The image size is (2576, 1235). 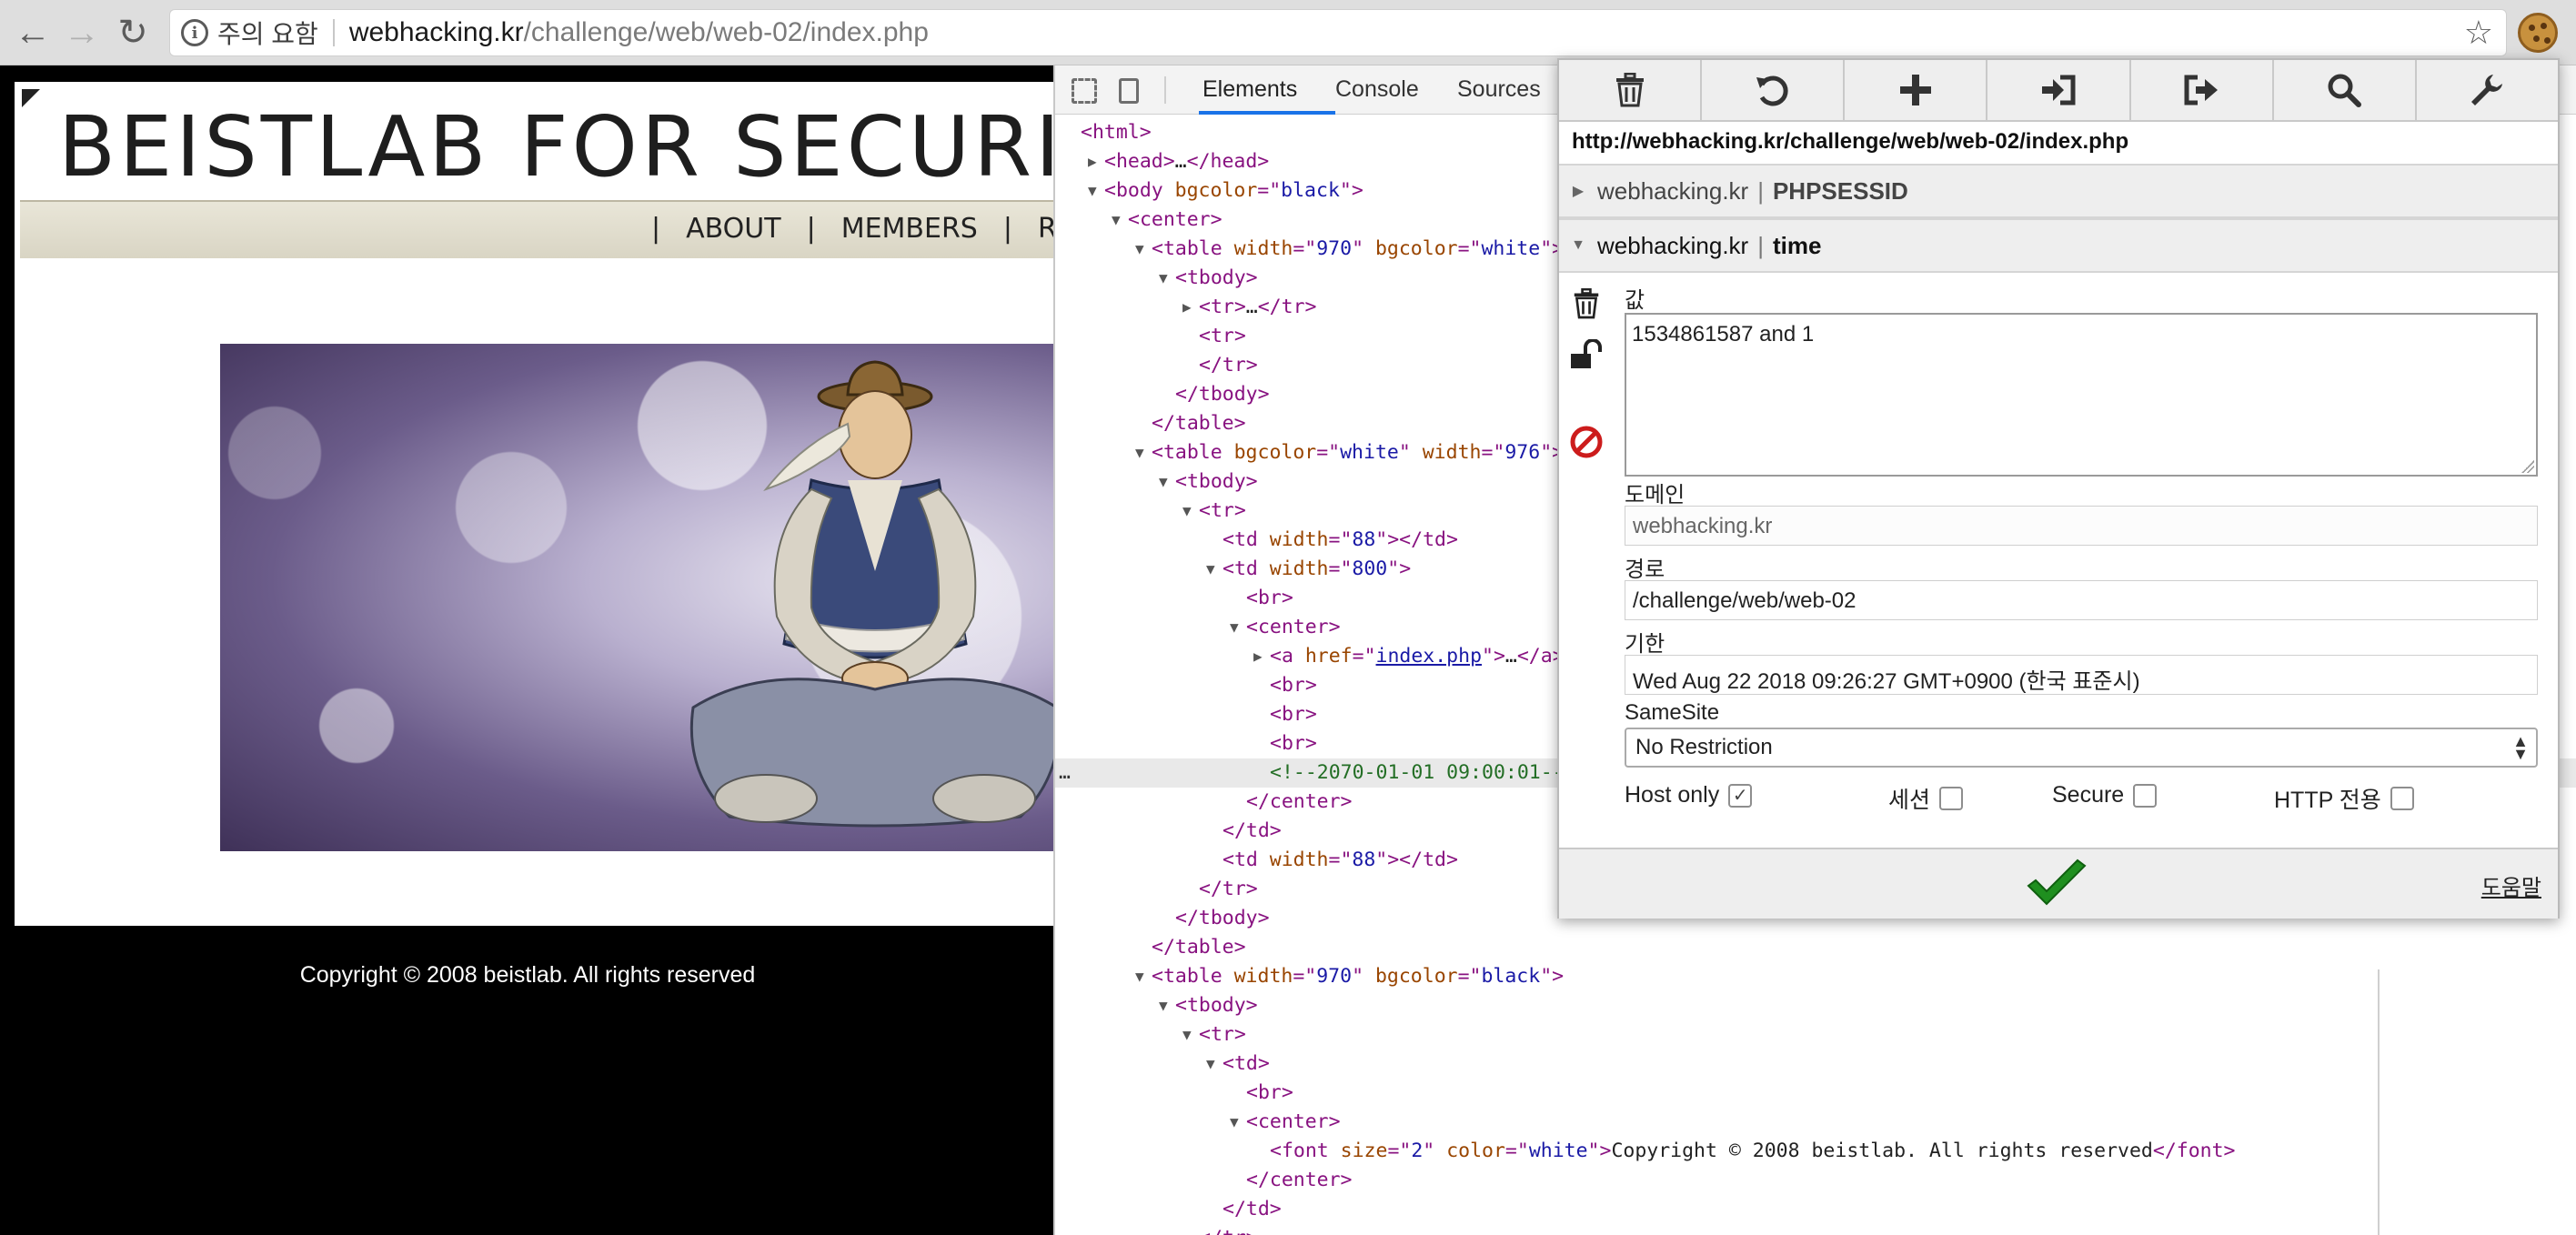 I want to click on dom-node-markup: <br>, so click(x=1269, y=598).